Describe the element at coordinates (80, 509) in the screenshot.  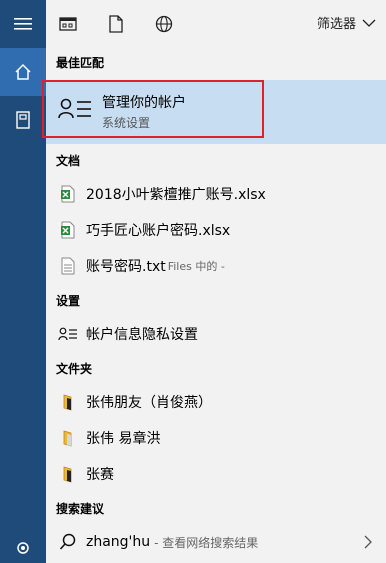
I see `section-search-suggestions: 搜索建议` at that location.